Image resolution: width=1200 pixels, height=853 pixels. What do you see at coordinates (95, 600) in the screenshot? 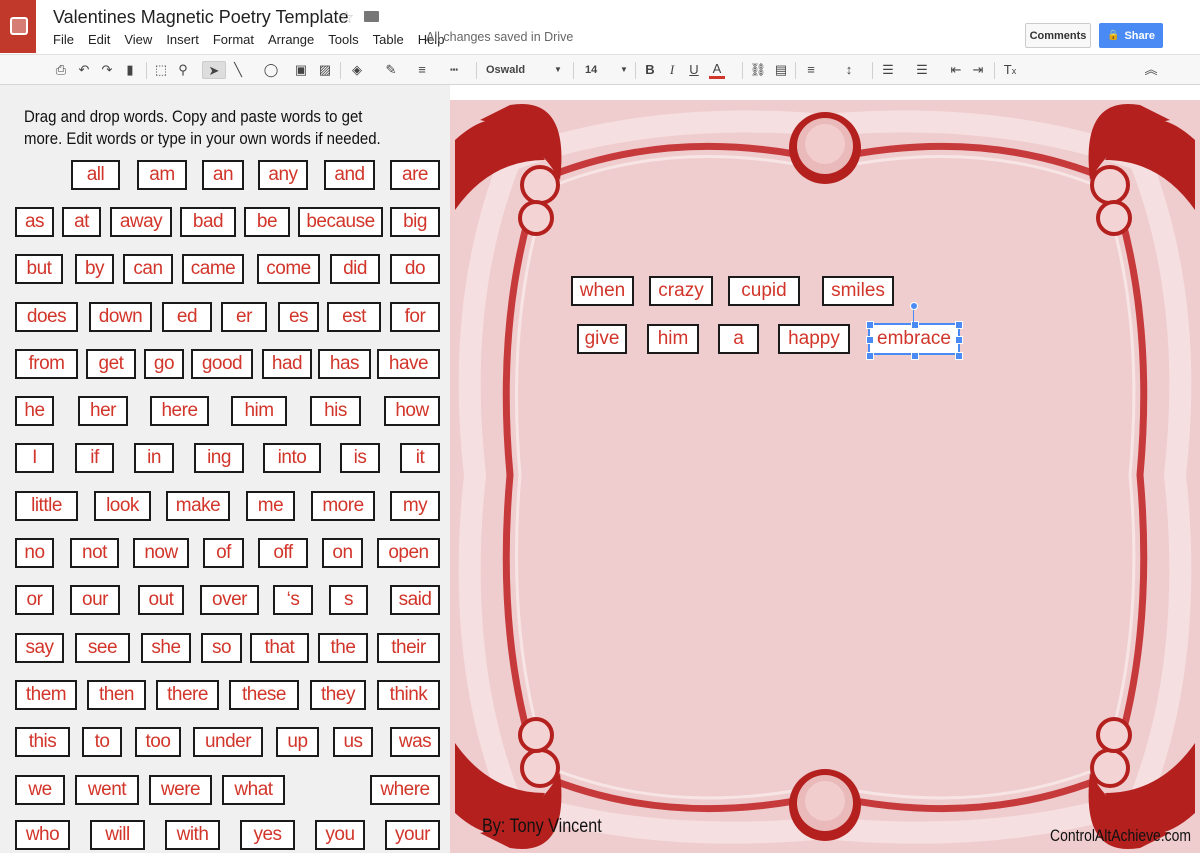
I see `word-tile: our` at bounding box center [95, 600].